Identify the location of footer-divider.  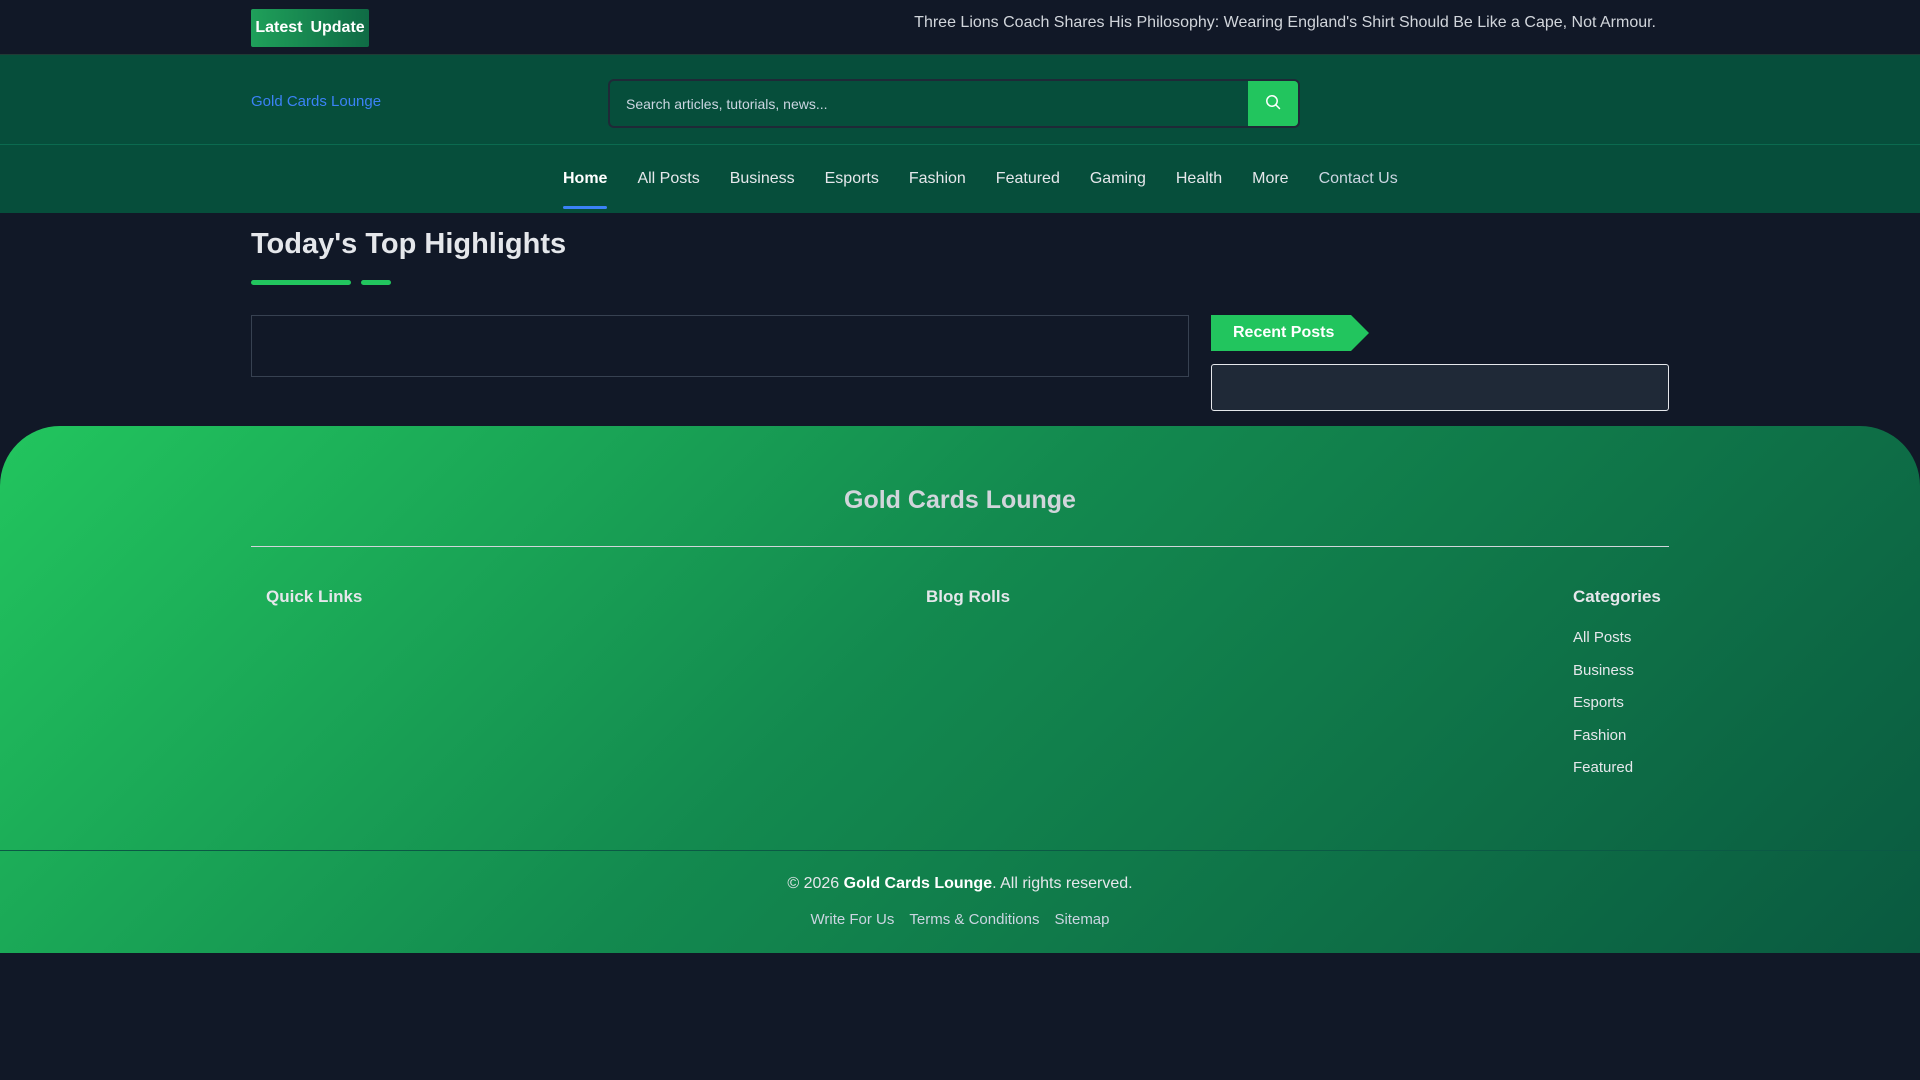
(960, 546).